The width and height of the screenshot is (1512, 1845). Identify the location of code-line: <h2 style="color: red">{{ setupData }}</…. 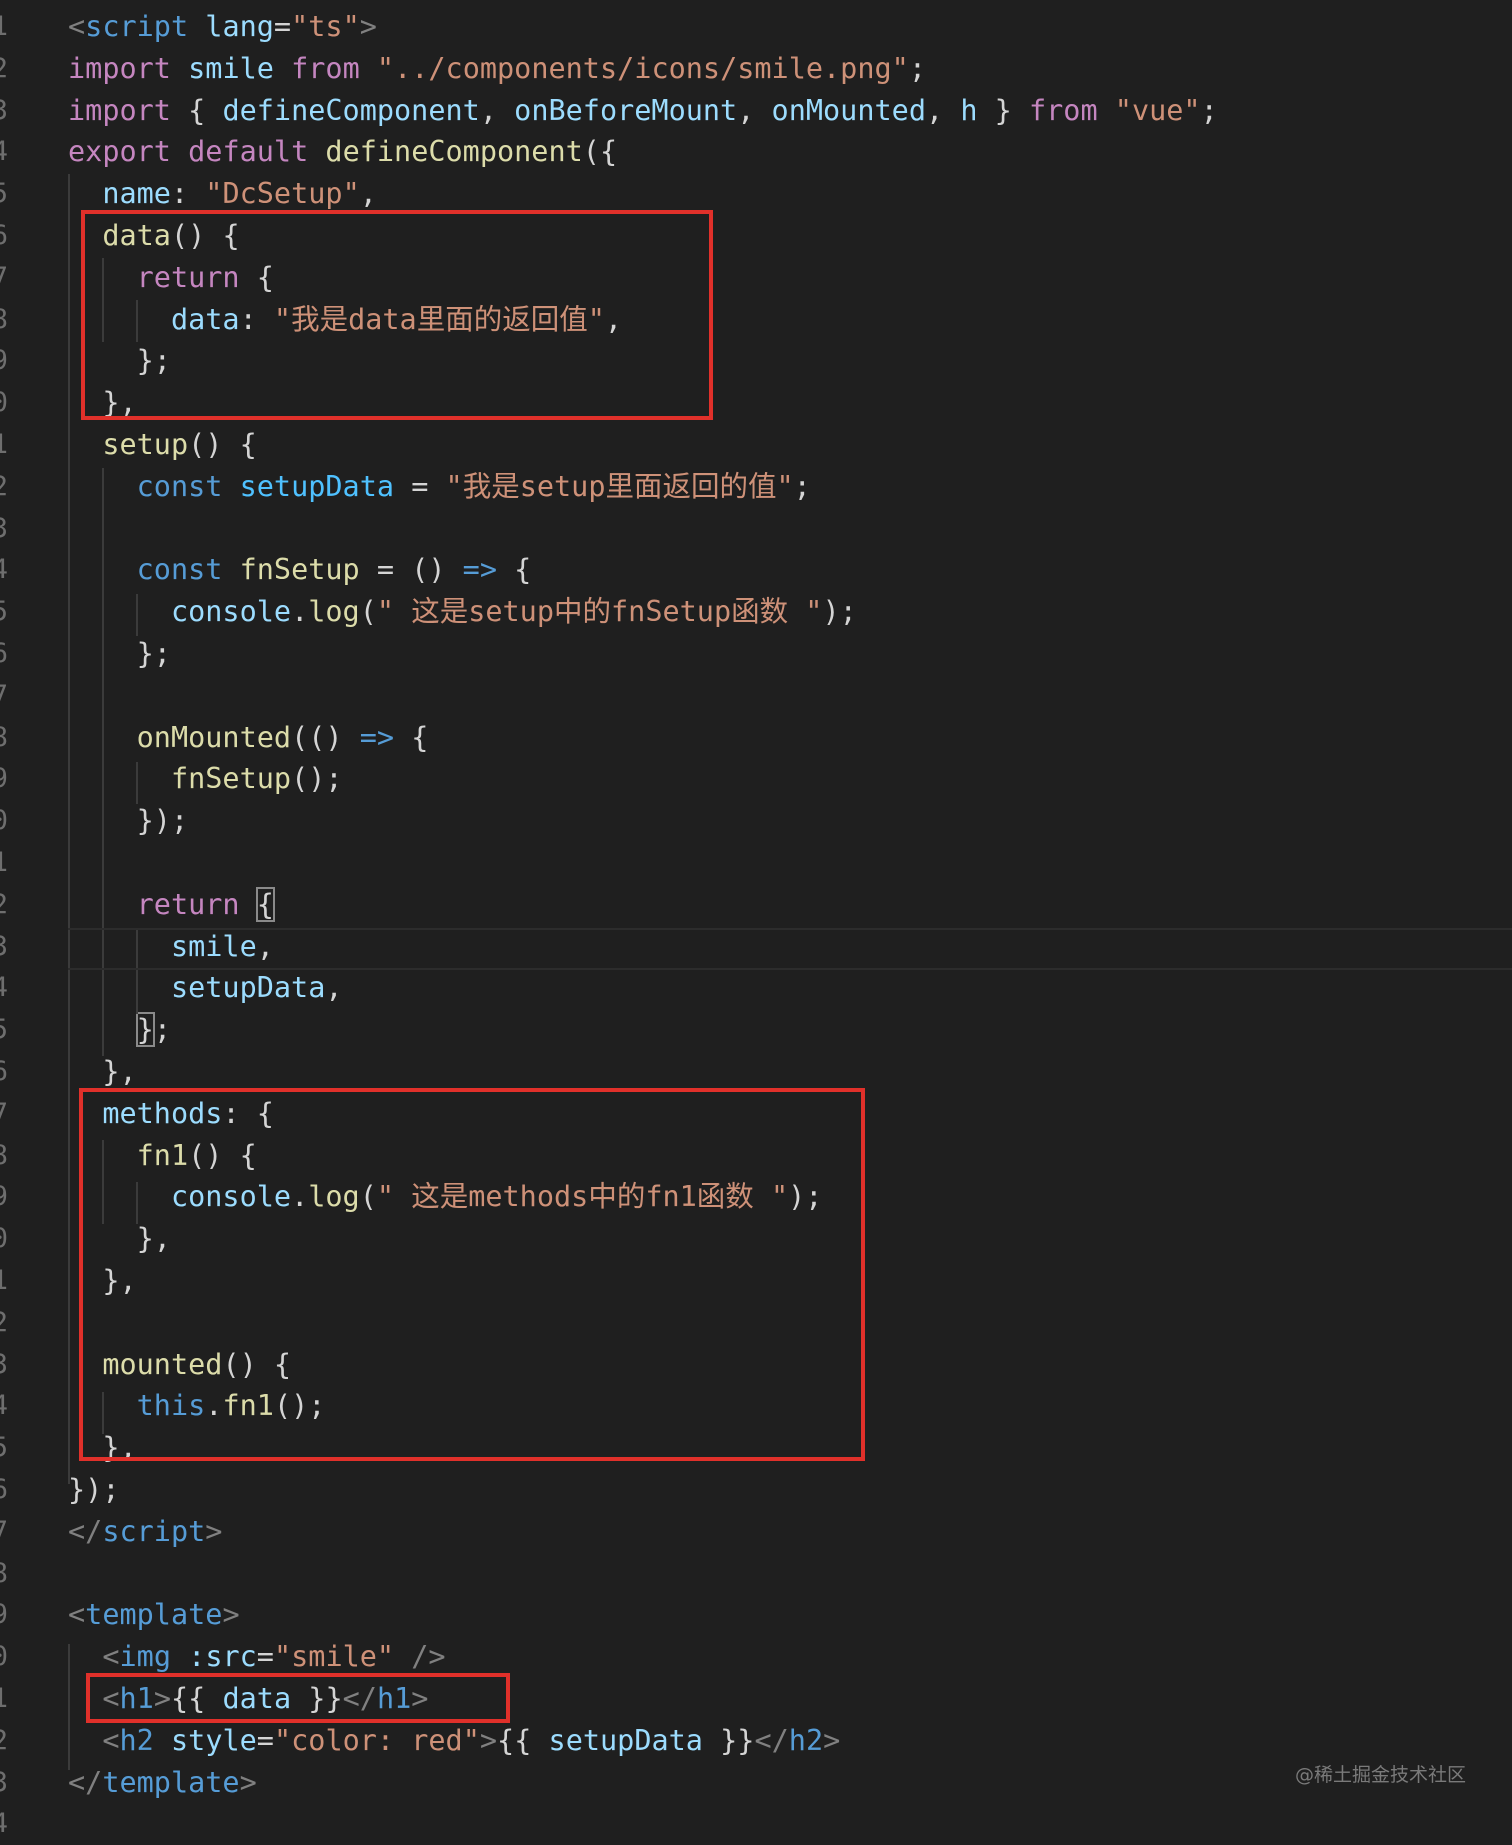
(454, 1741).